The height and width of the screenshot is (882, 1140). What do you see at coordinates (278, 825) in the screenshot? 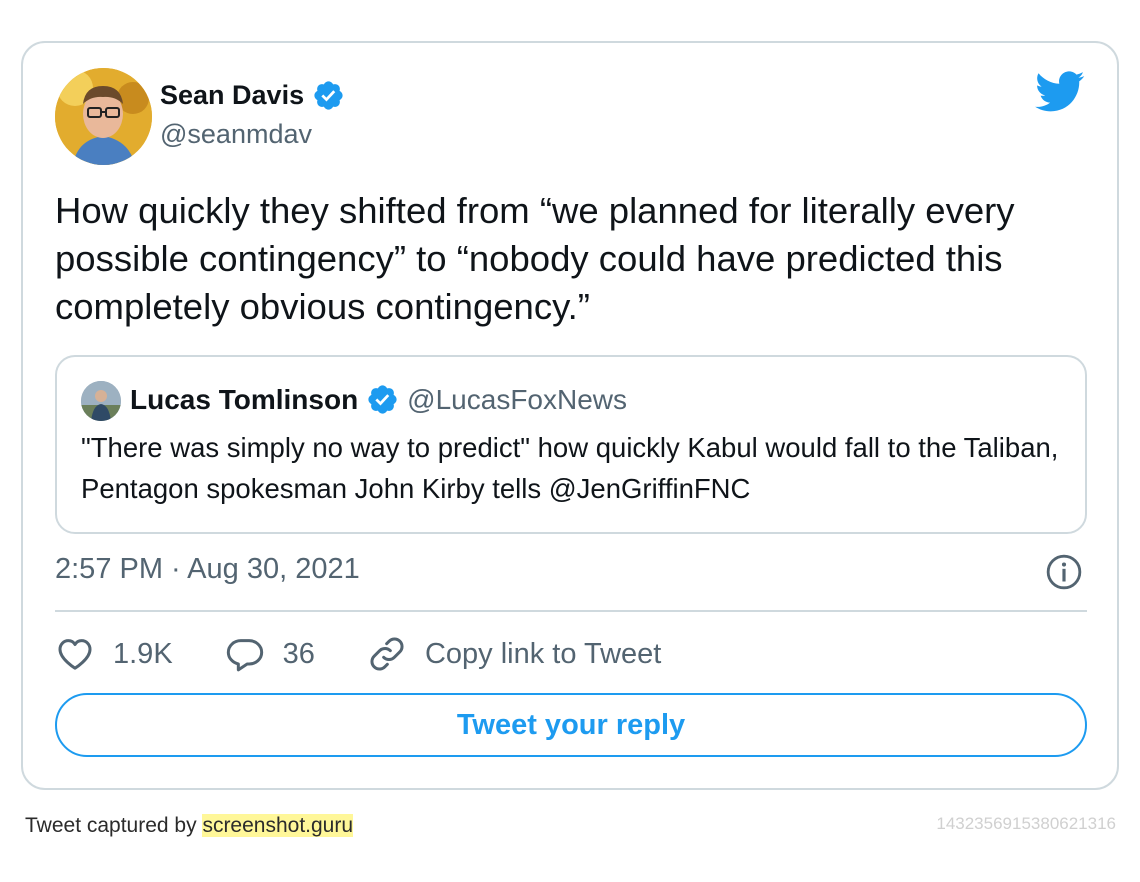
I see `screenshot-guru-link: screenshot.guru` at bounding box center [278, 825].